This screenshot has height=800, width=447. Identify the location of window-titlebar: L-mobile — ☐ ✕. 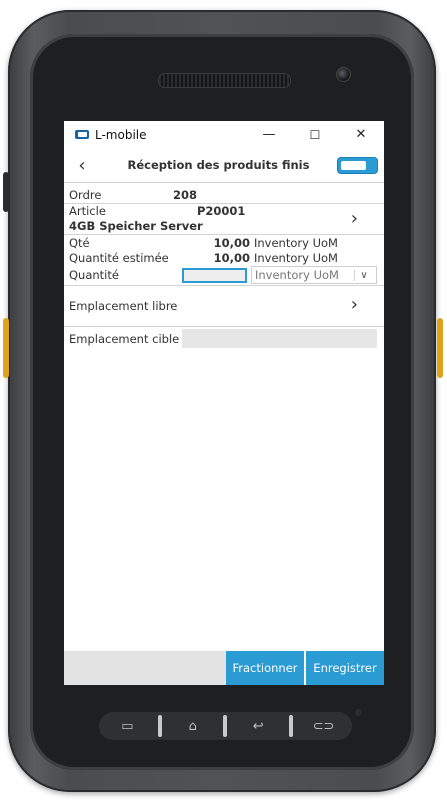
(224, 134).